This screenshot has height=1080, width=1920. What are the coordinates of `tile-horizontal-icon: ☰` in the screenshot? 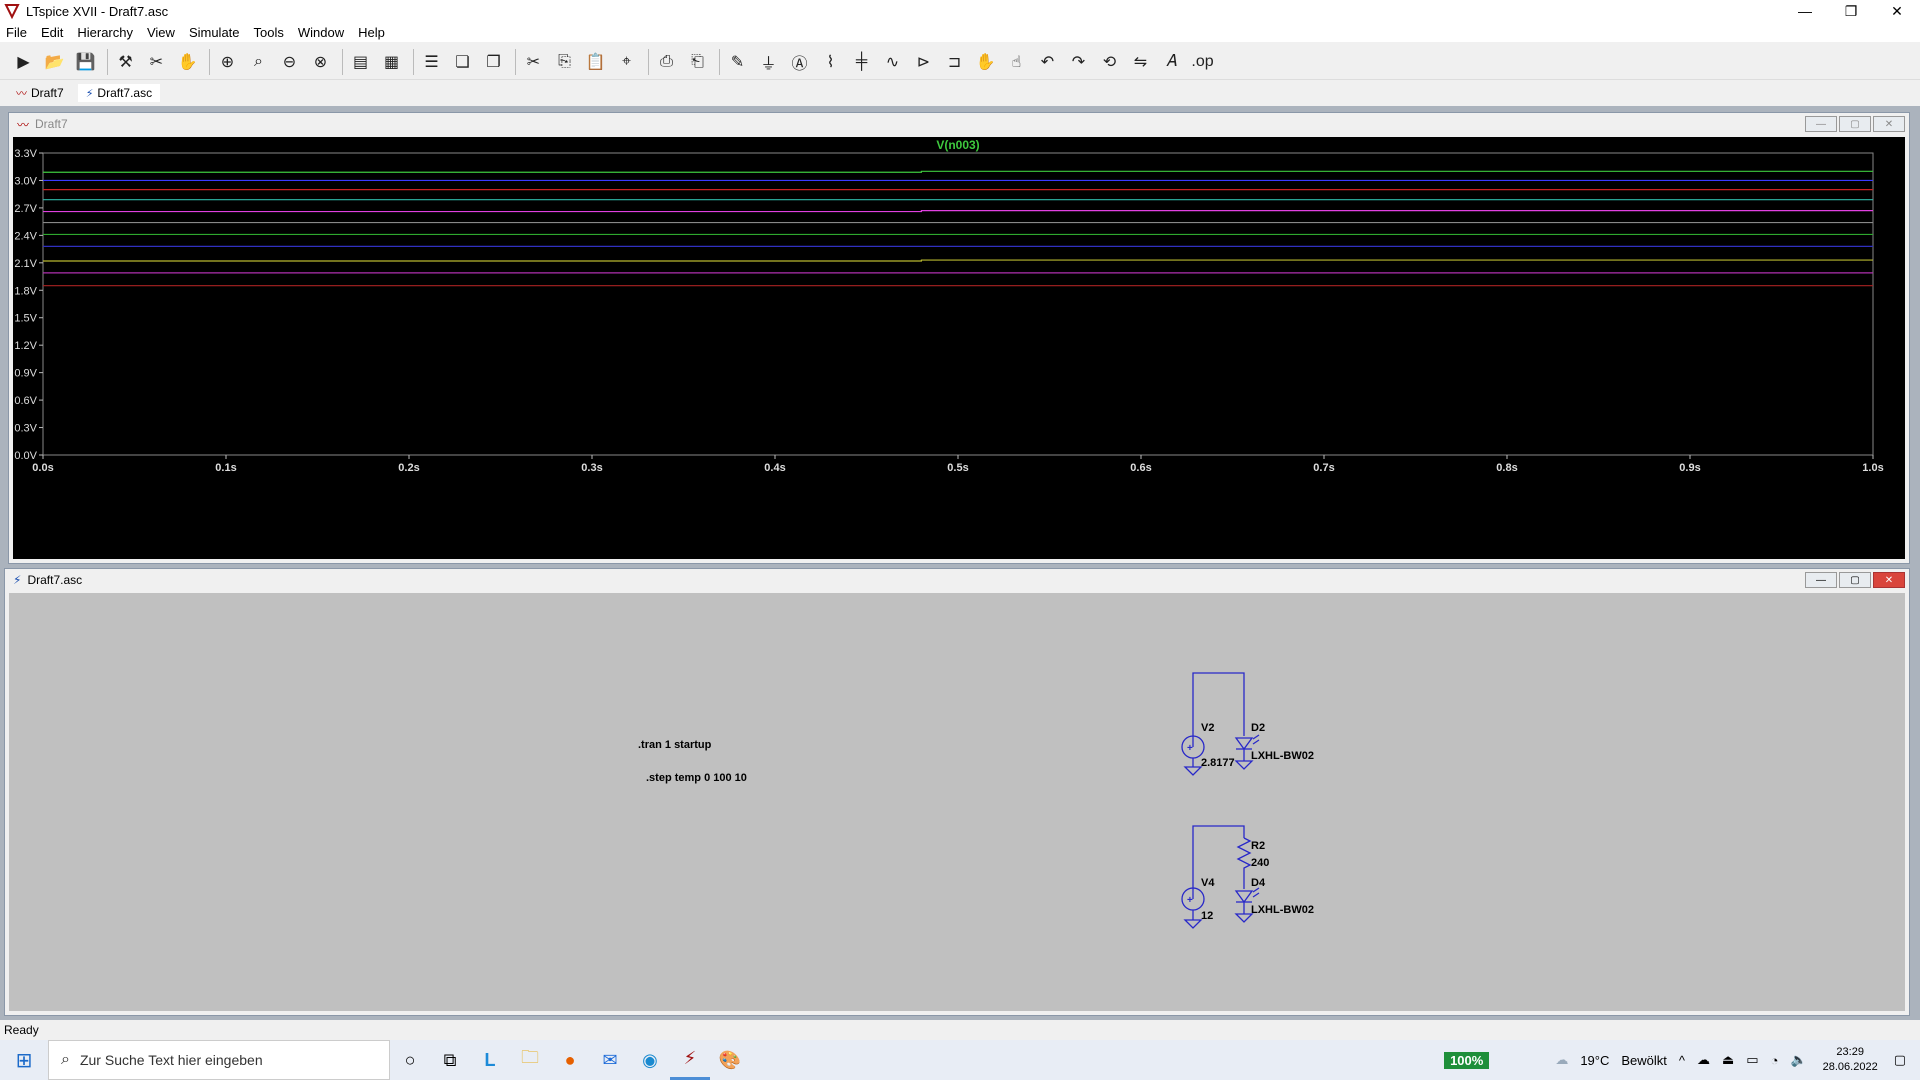 It's located at (431, 61).